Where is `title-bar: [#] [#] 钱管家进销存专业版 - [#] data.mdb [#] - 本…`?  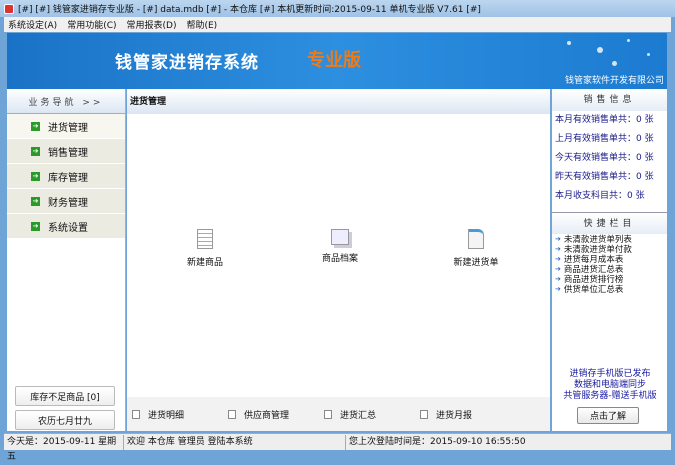 title-bar: [#] [#] 钱管家进销存专业版 - [#] data.mdb [#] - 本… is located at coordinates (337, 8).